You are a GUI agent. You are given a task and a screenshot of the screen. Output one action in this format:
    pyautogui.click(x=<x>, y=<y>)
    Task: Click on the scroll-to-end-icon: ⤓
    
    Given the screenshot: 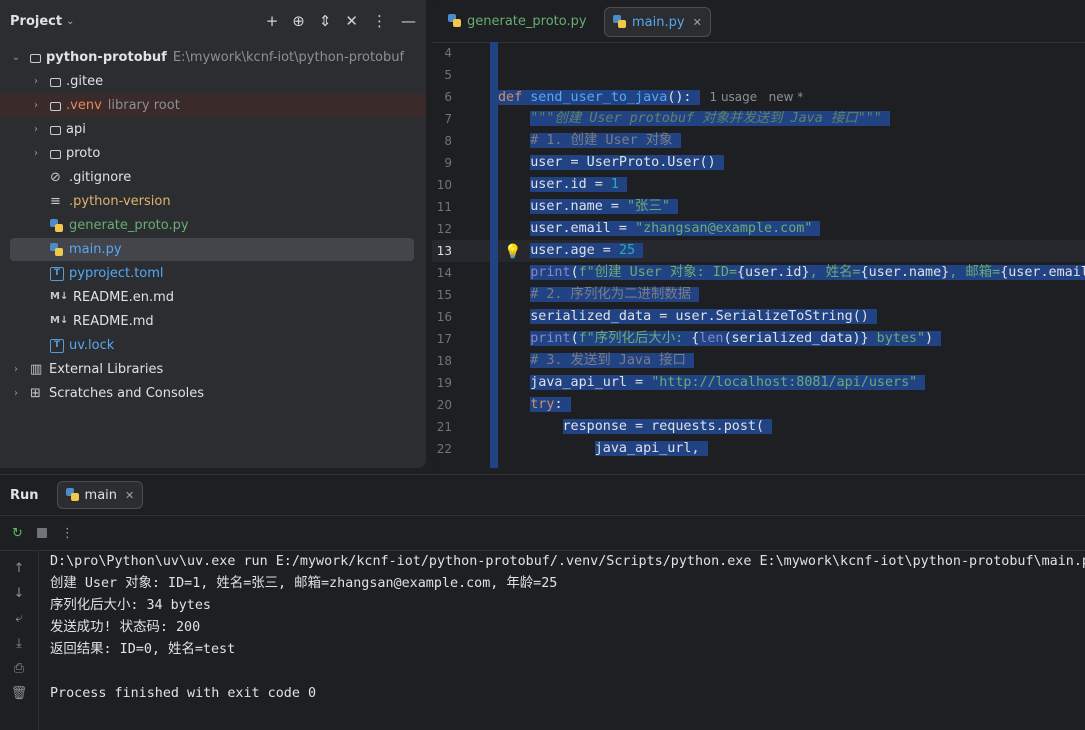 What is the action you would take?
    pyautogui.click(x=19, y=643)
    